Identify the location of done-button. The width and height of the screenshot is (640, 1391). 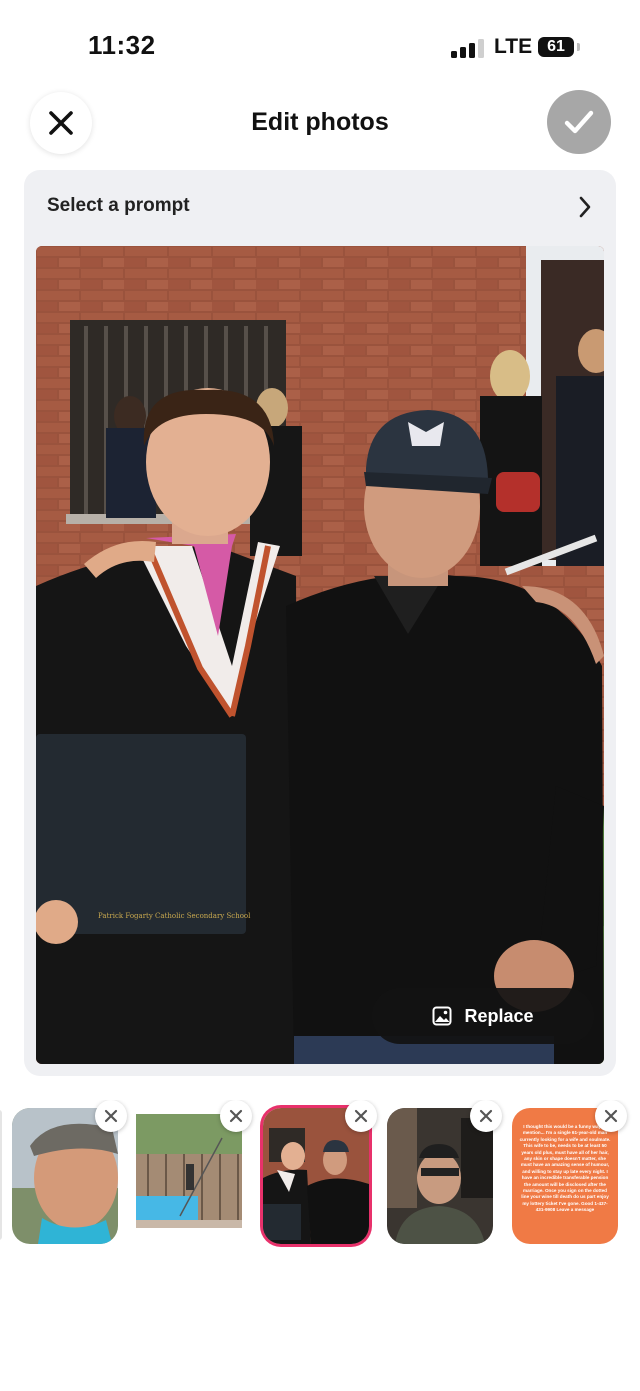
(579, 122).